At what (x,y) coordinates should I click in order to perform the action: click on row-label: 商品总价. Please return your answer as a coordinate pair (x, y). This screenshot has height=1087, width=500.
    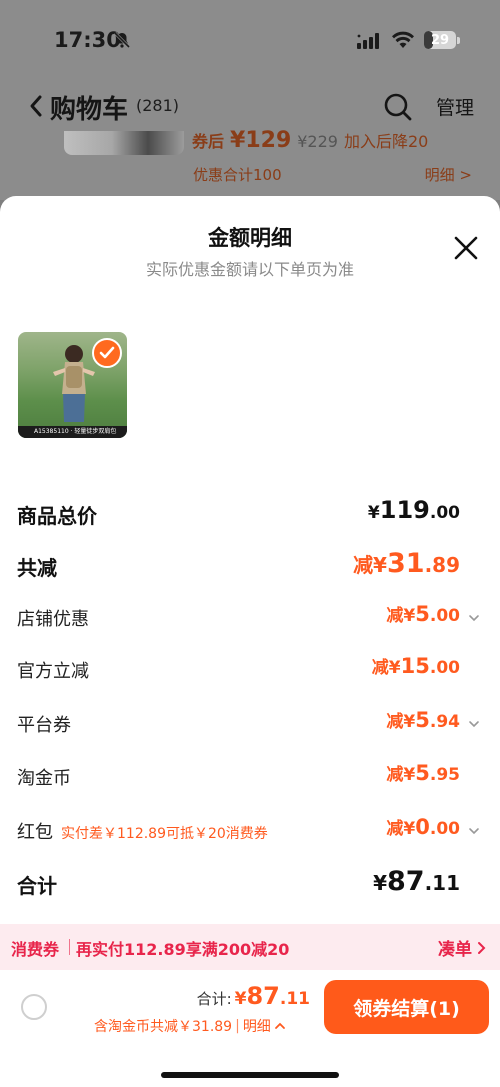
    Looking at the image, I should click on (57, 516).